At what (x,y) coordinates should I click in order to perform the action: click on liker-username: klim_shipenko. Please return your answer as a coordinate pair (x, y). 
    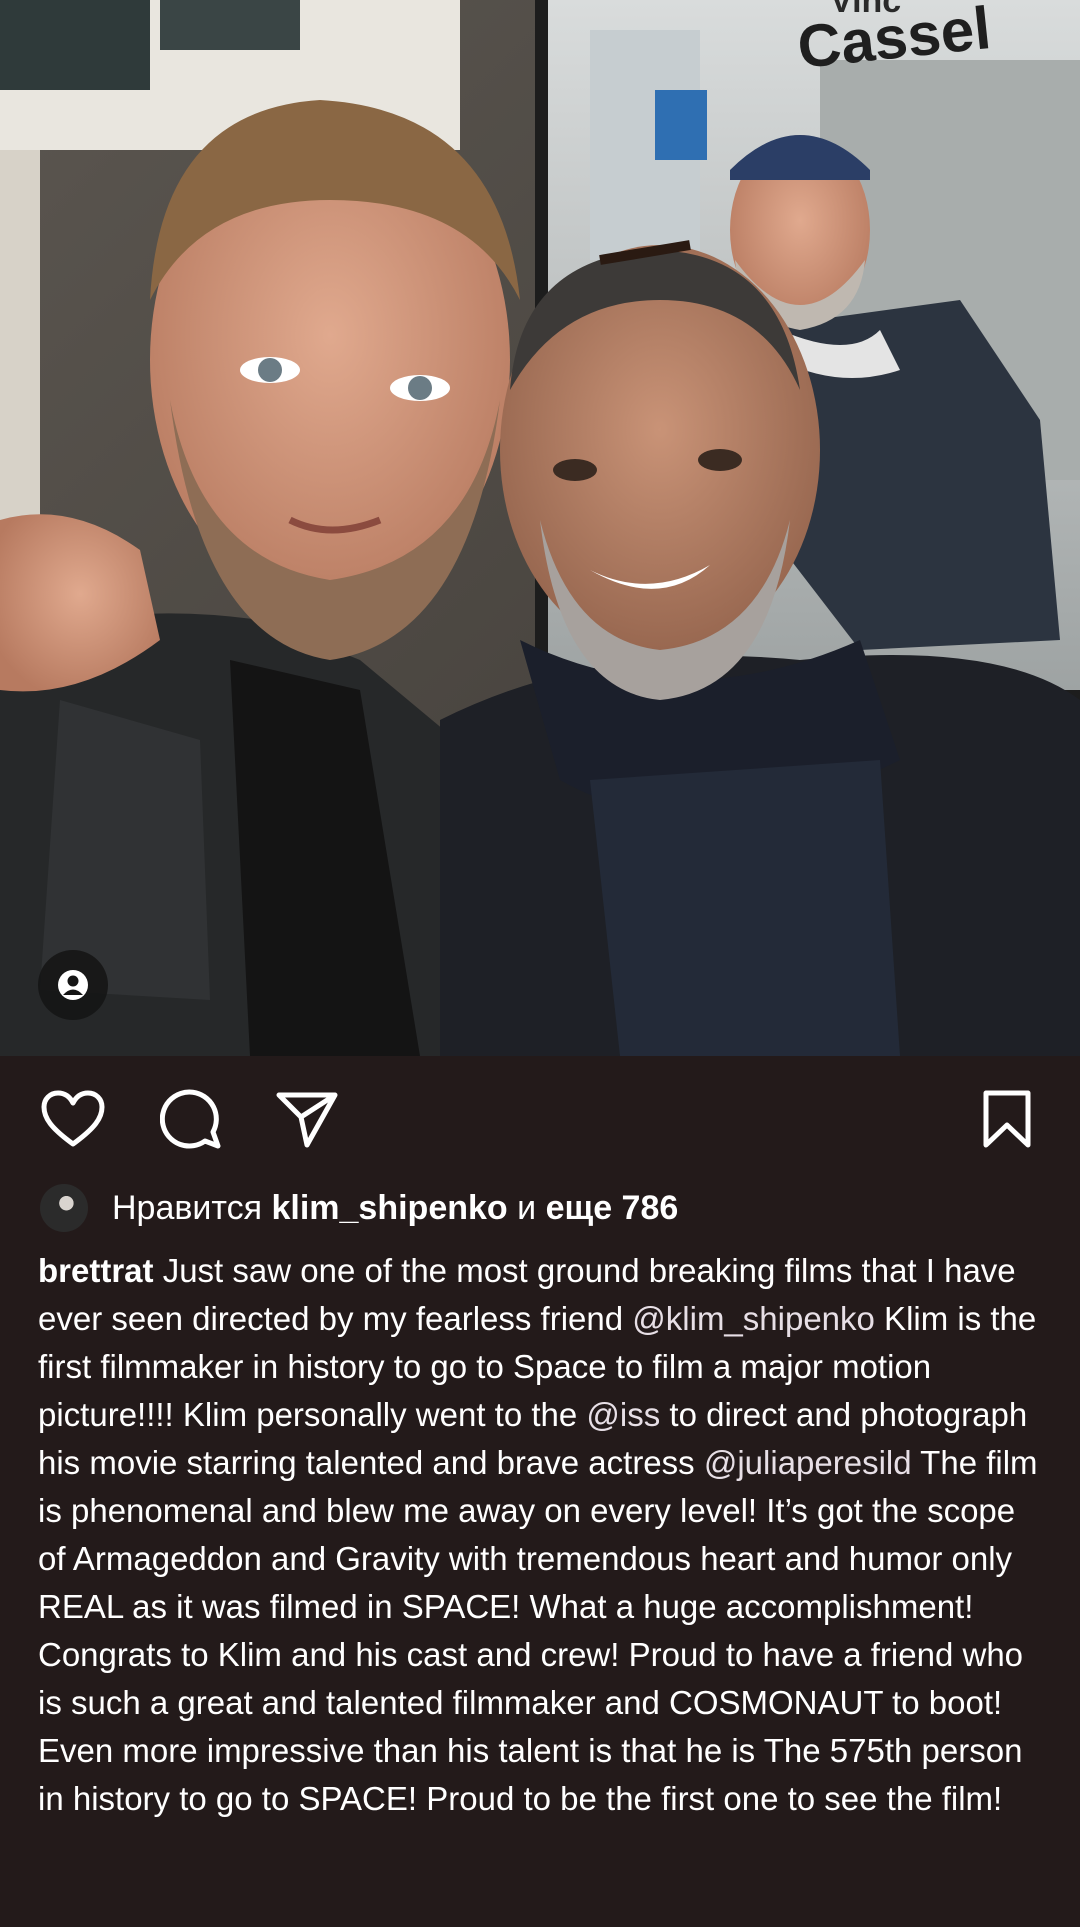
    Looking at the image, I should click on (389, 1208).